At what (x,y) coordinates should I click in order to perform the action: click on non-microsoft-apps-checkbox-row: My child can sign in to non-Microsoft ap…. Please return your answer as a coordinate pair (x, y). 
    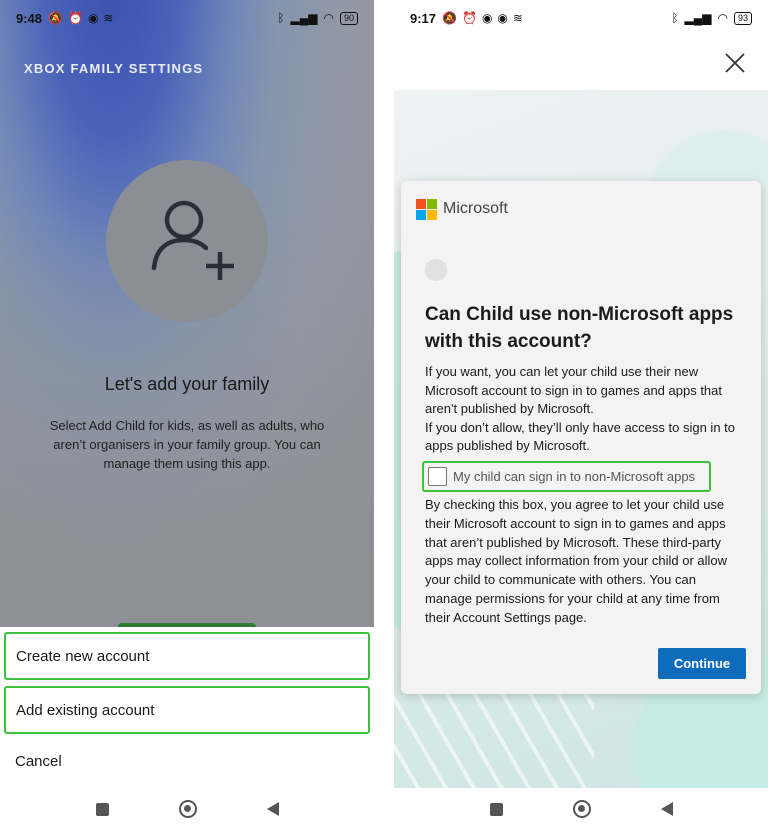
    Looking at the image, I should click on (566, 476).